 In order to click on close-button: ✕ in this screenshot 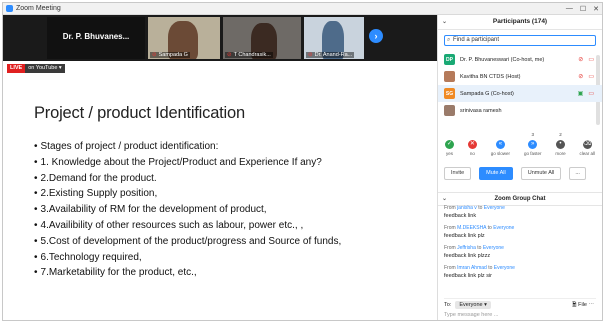, I will do `click(596, 9)`.